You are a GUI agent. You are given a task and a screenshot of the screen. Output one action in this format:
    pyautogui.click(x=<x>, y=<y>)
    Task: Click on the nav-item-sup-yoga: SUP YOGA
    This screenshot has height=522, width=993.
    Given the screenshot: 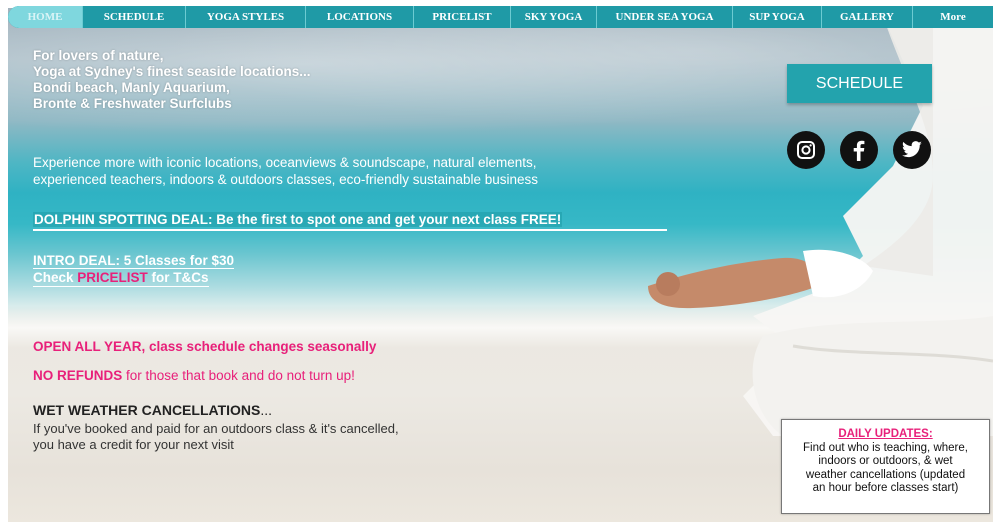 What is the action you would take?
    pyautogui.click(x=777, y=17)
    